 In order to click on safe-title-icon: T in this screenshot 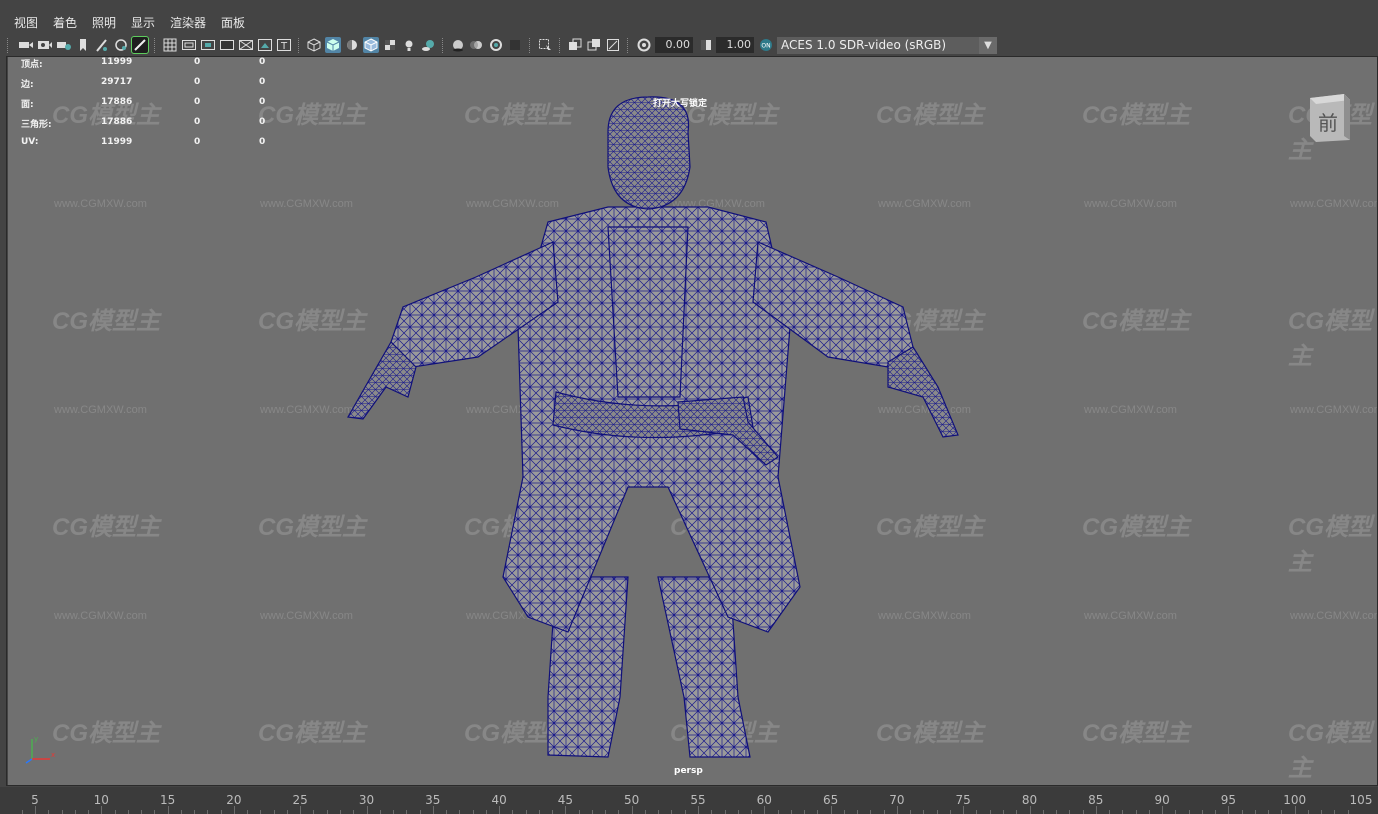, I will do `click(284, 45)`.